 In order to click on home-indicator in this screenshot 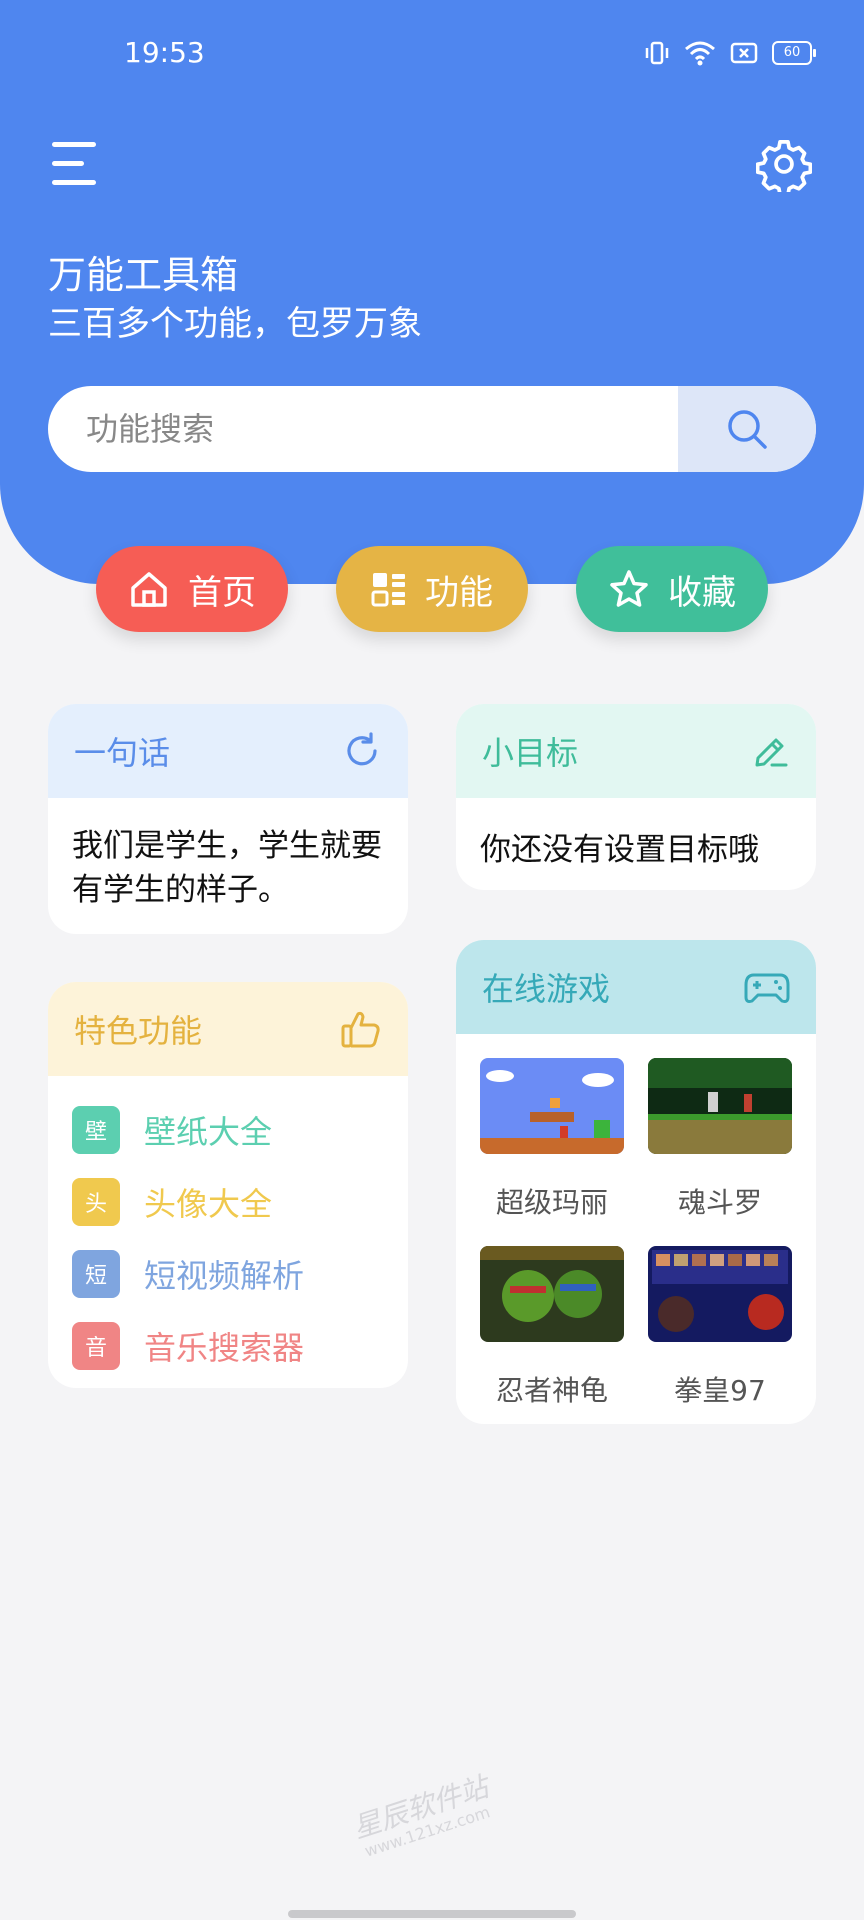, I will do `click(432, 1914)`.